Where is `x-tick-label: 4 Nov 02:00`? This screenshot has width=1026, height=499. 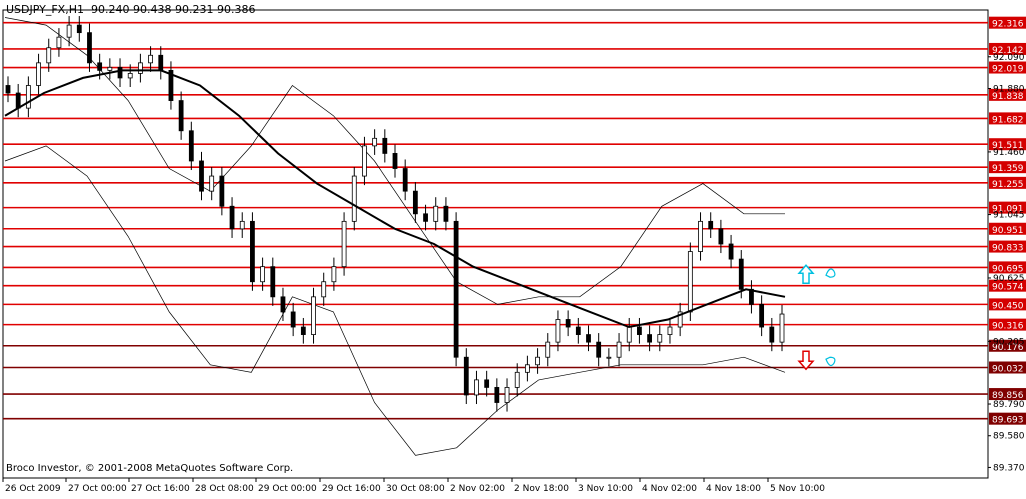 x-tick-label: 4 Nov 02:00 is located at coordinates (669, 489).